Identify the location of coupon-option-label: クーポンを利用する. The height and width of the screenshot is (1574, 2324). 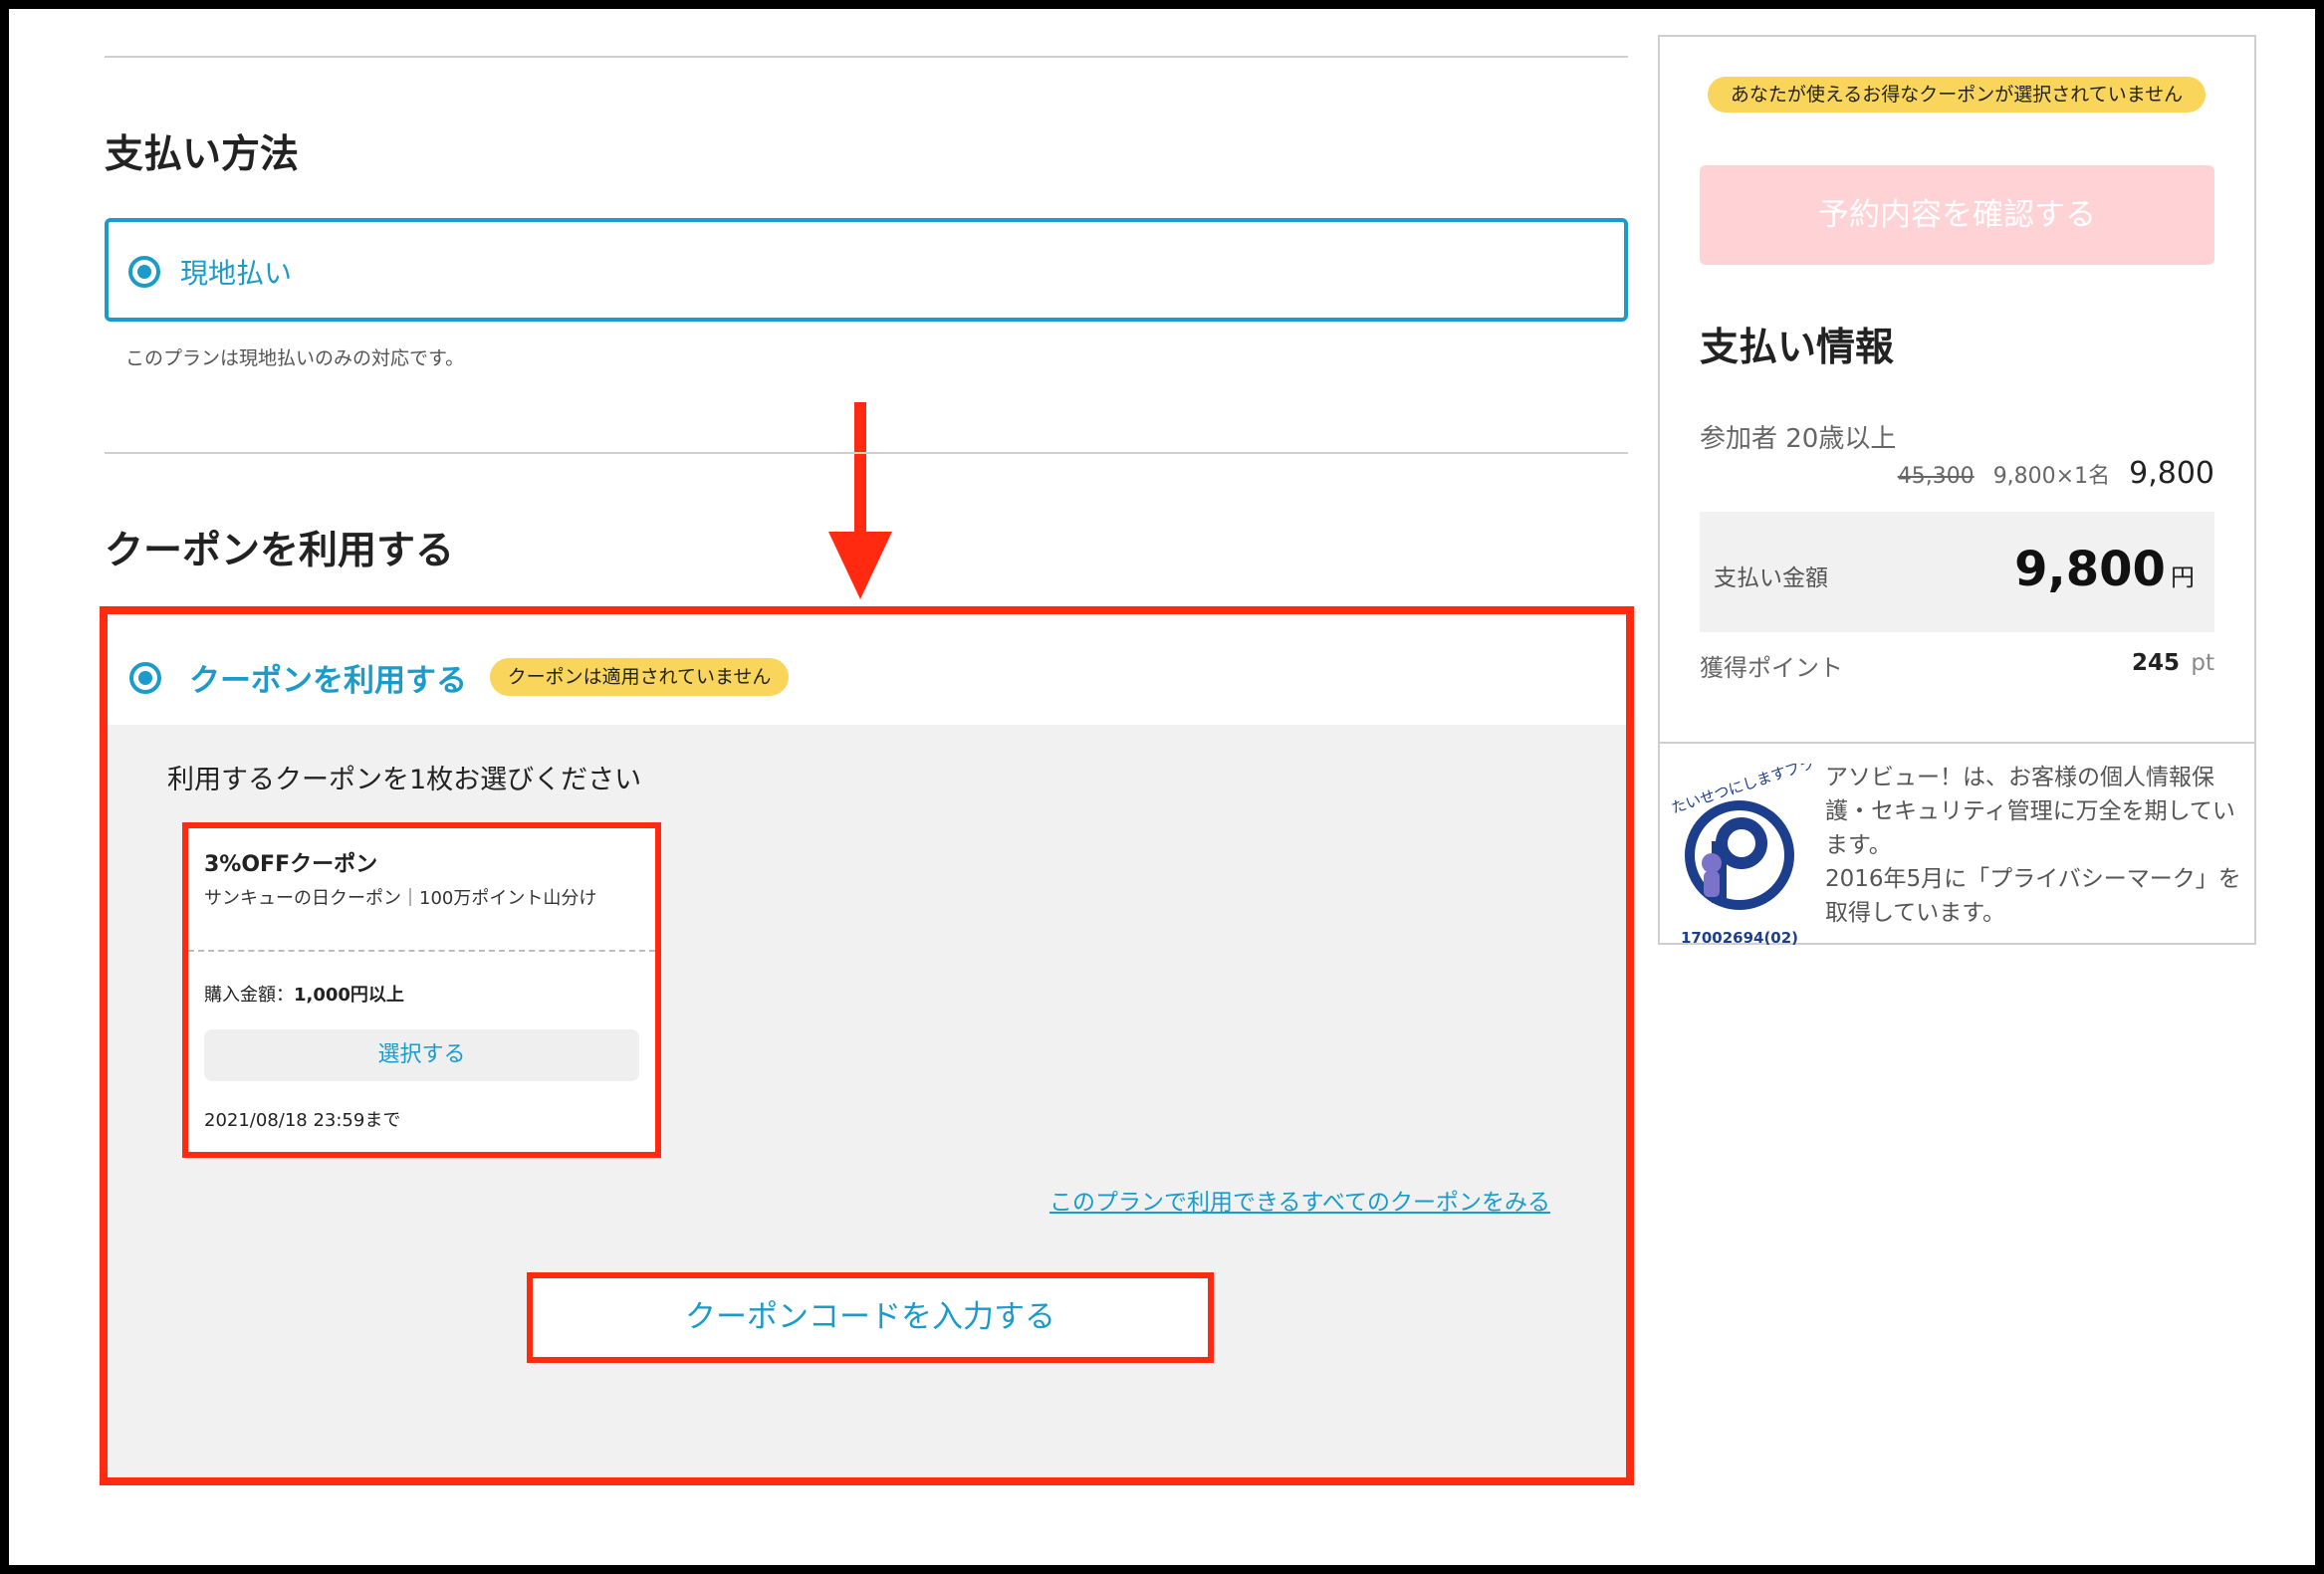
(328, 681).